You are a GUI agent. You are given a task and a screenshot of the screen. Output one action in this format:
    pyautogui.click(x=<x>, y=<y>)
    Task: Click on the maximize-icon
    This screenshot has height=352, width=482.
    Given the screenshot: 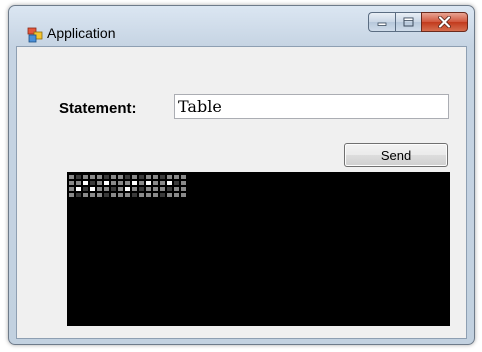 What is the action you would take?
    pyautogui.click(x=408, y=22)
    